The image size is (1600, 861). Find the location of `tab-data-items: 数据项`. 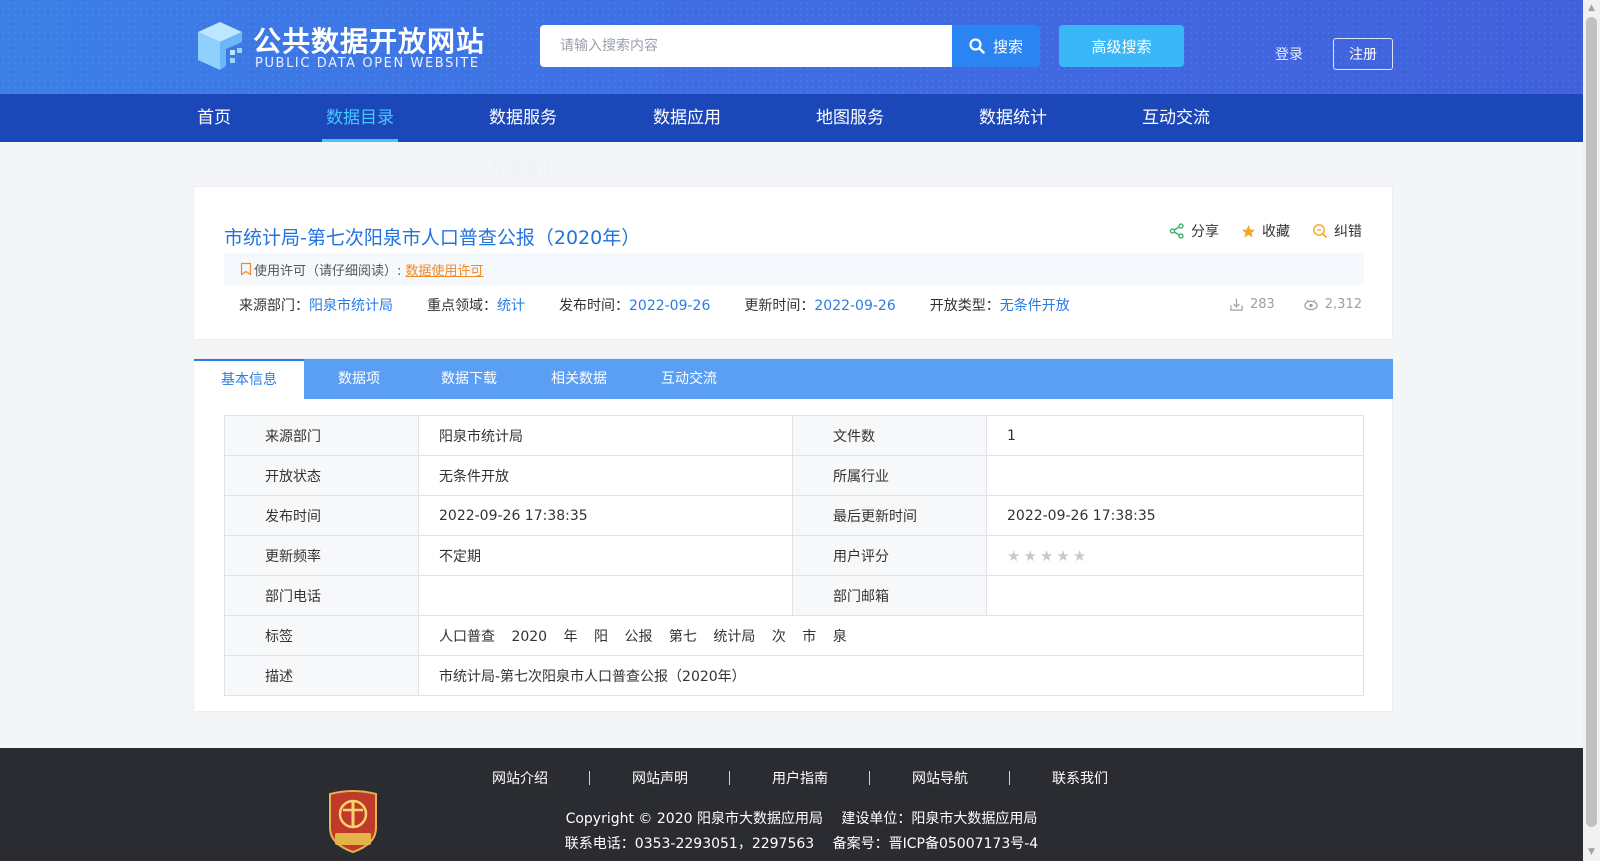

tab-data-items: 数据项 is located at coordinates (359, 379).